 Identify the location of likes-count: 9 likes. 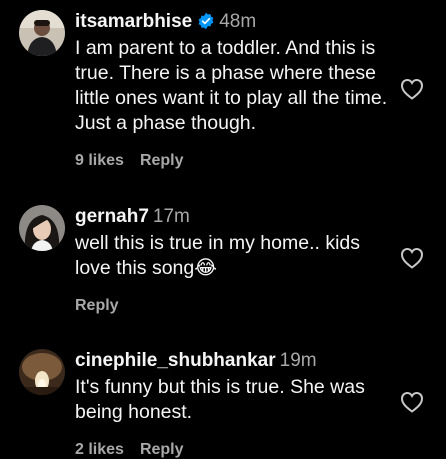
(99, 160).